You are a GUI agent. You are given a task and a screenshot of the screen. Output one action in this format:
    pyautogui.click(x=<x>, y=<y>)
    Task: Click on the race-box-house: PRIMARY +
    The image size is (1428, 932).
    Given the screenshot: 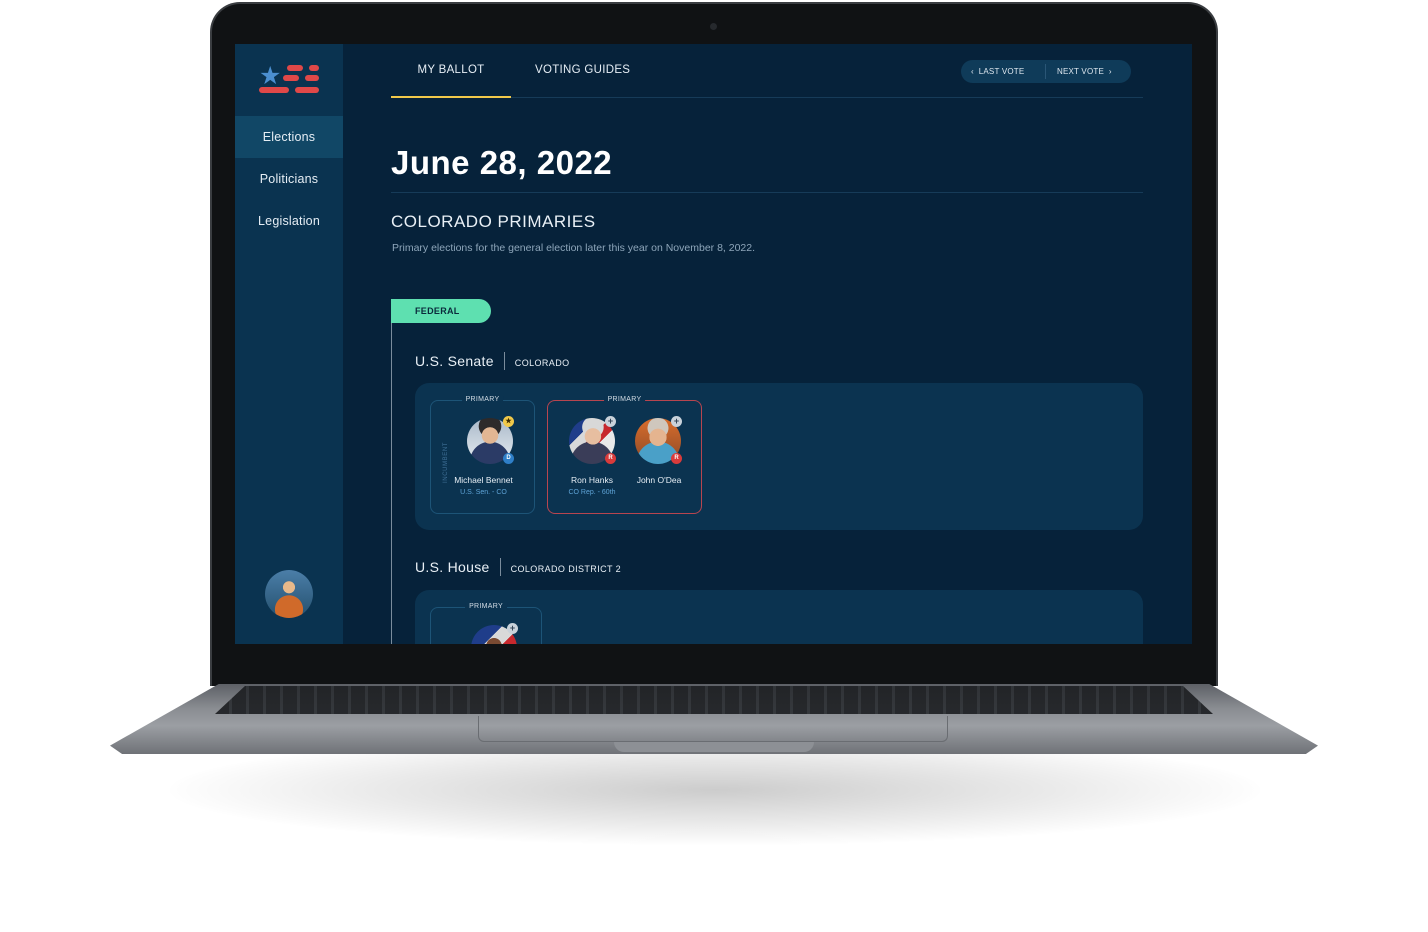 What is the action you would take?
    pyautogui.click(x=779, y=617)
    